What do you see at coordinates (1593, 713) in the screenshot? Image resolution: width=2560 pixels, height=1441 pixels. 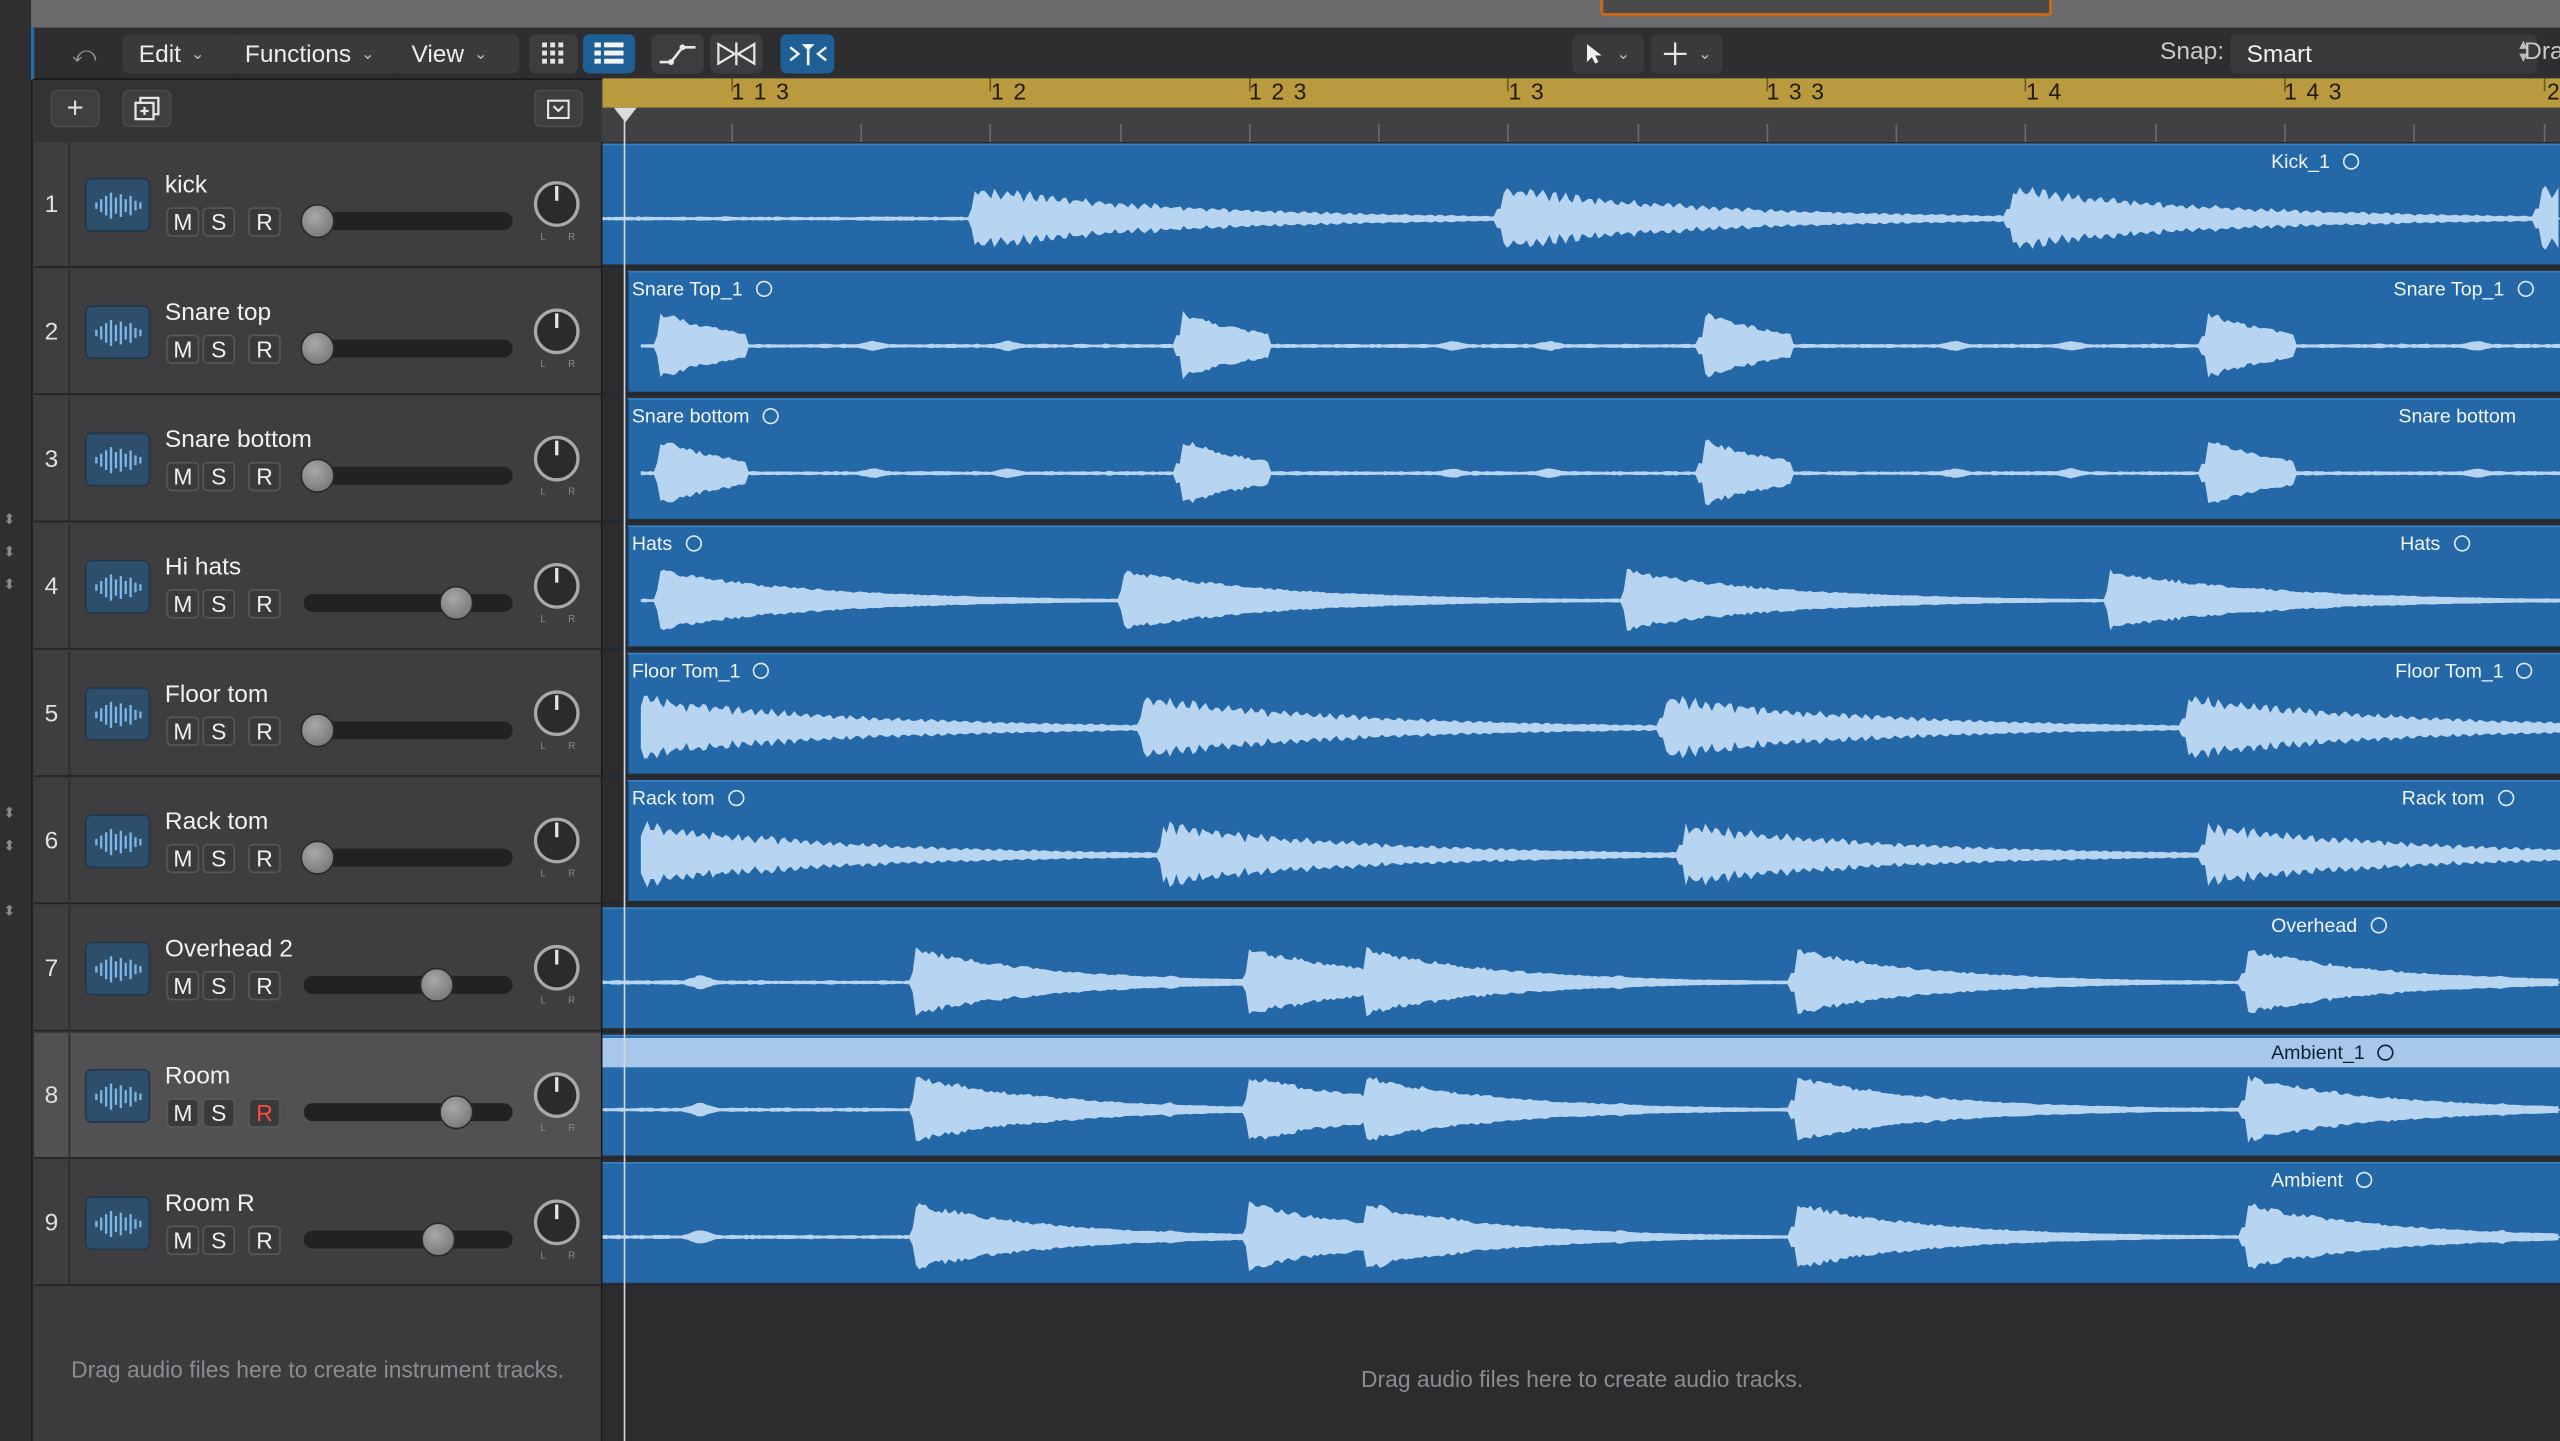 I see `audio-region: Floor Tom_1 Floor Tom_1` at bounding box center [1593, 713].